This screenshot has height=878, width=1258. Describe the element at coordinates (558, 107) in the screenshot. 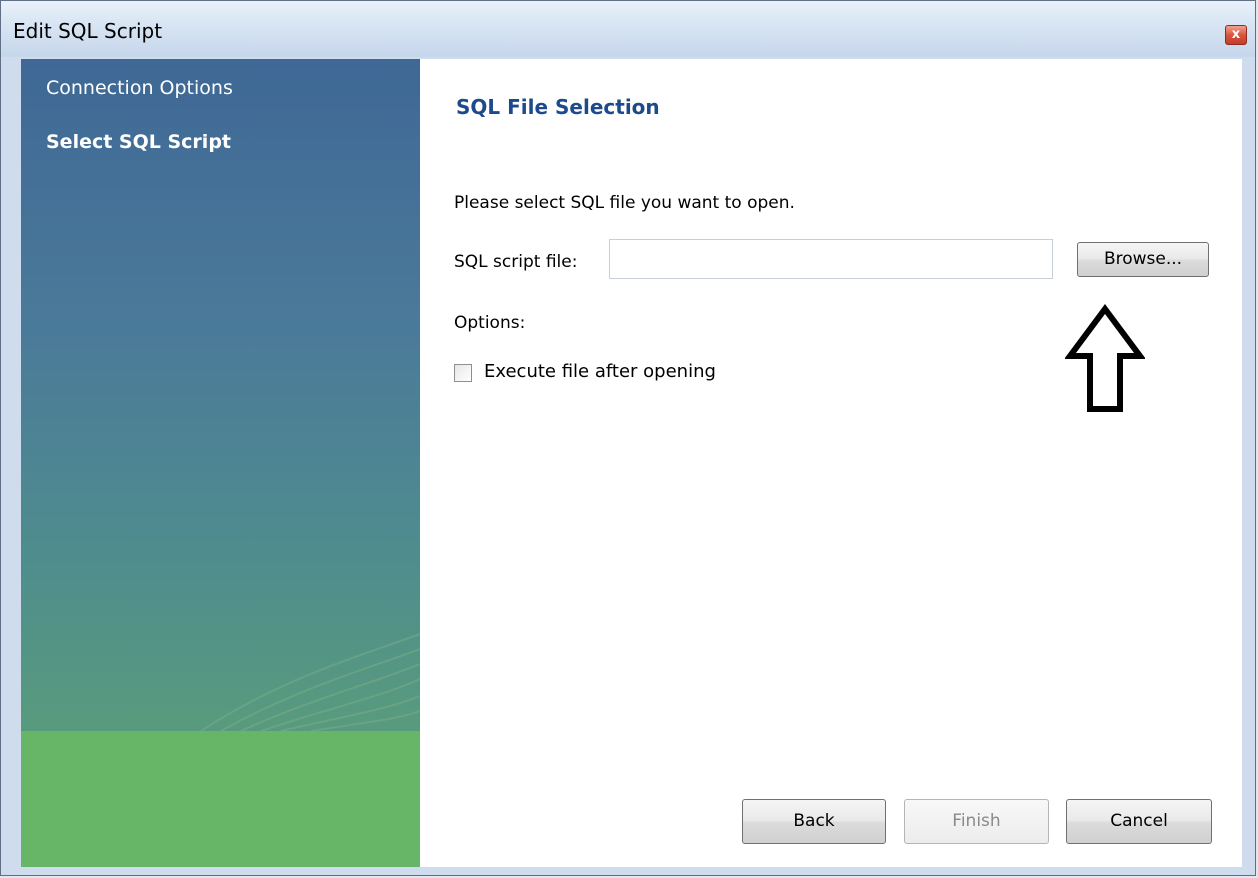

I see `page-title: SQL File Selection` at that location.